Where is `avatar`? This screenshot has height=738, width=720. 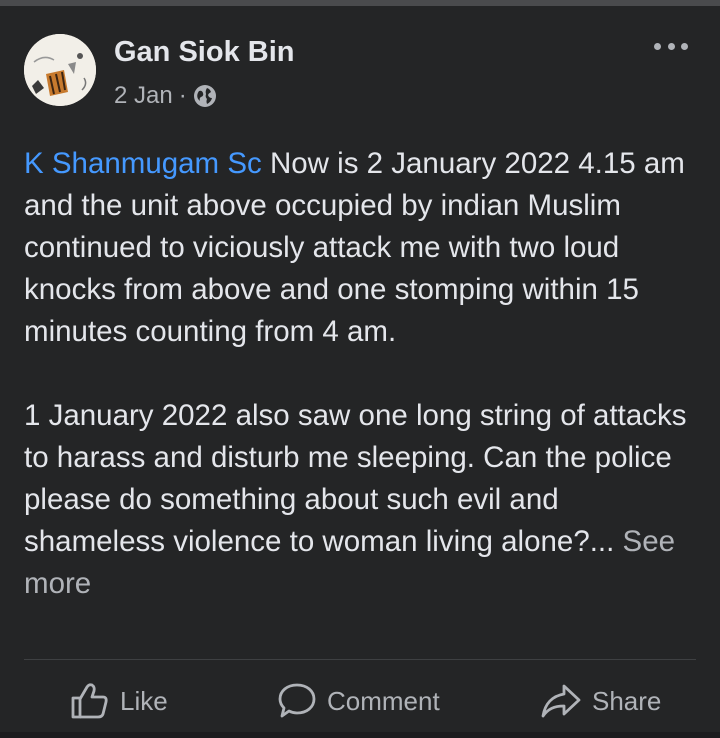
avatar is located at coordinates (60, 70).